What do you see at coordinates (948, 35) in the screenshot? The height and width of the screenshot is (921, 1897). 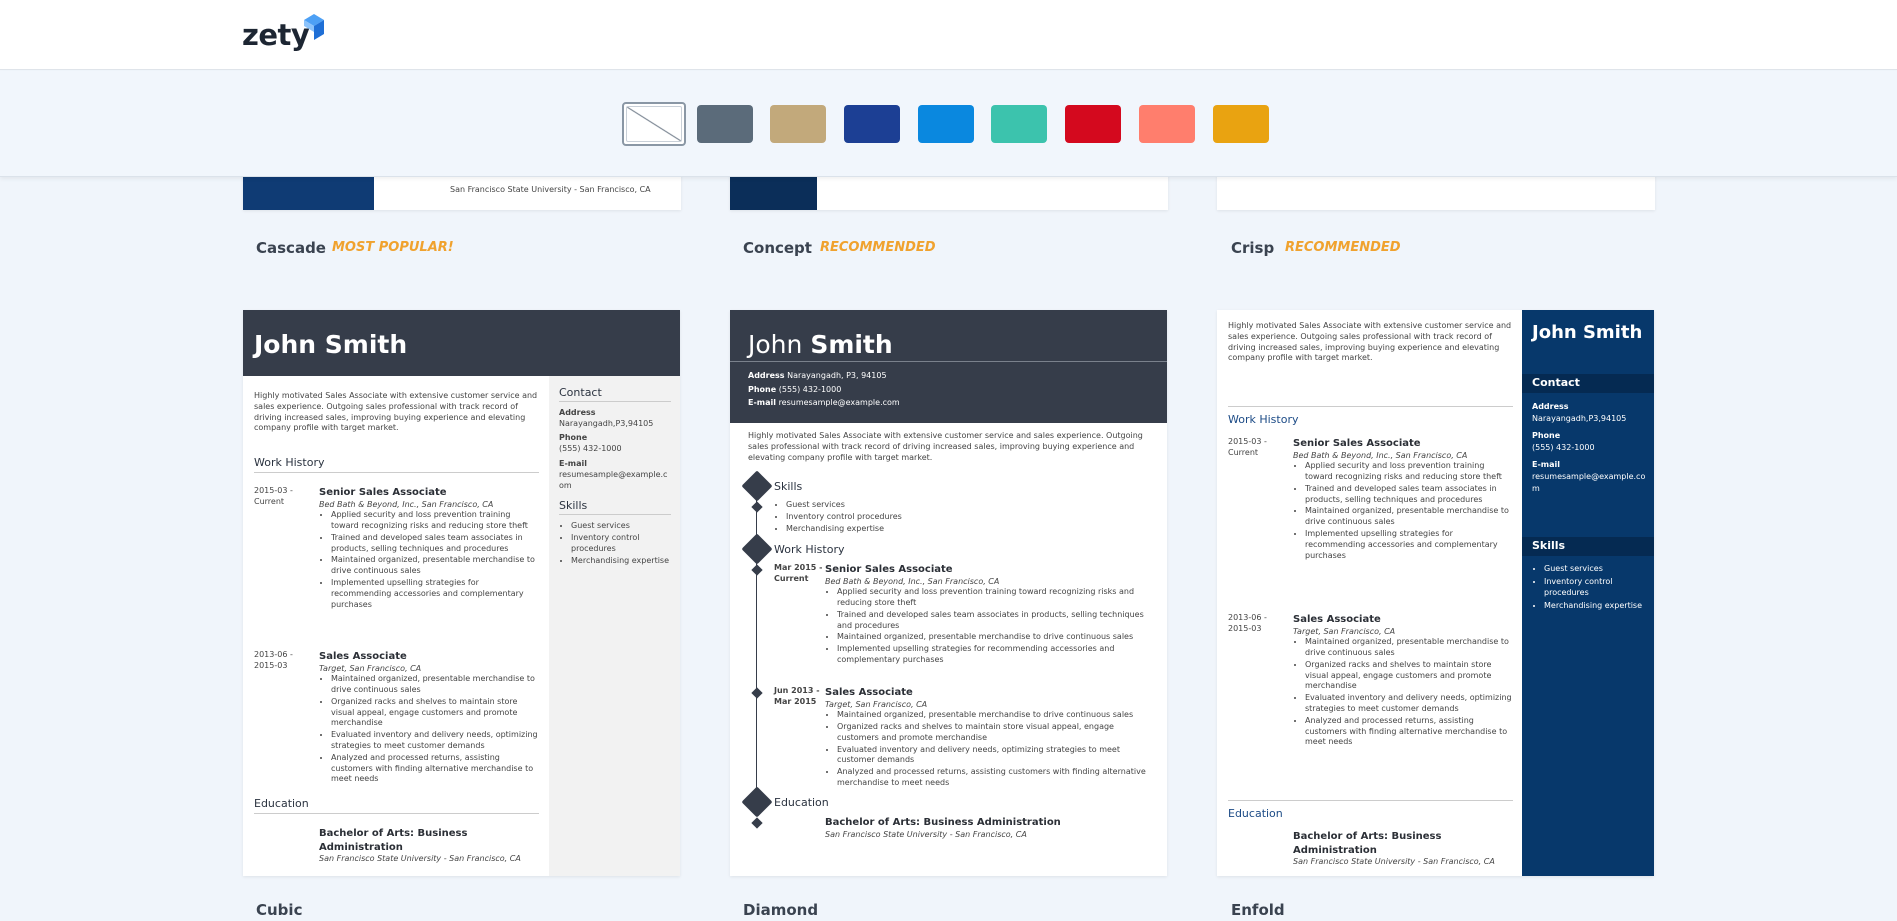 I see `top-header: zety` at bounding box center [948, 35].